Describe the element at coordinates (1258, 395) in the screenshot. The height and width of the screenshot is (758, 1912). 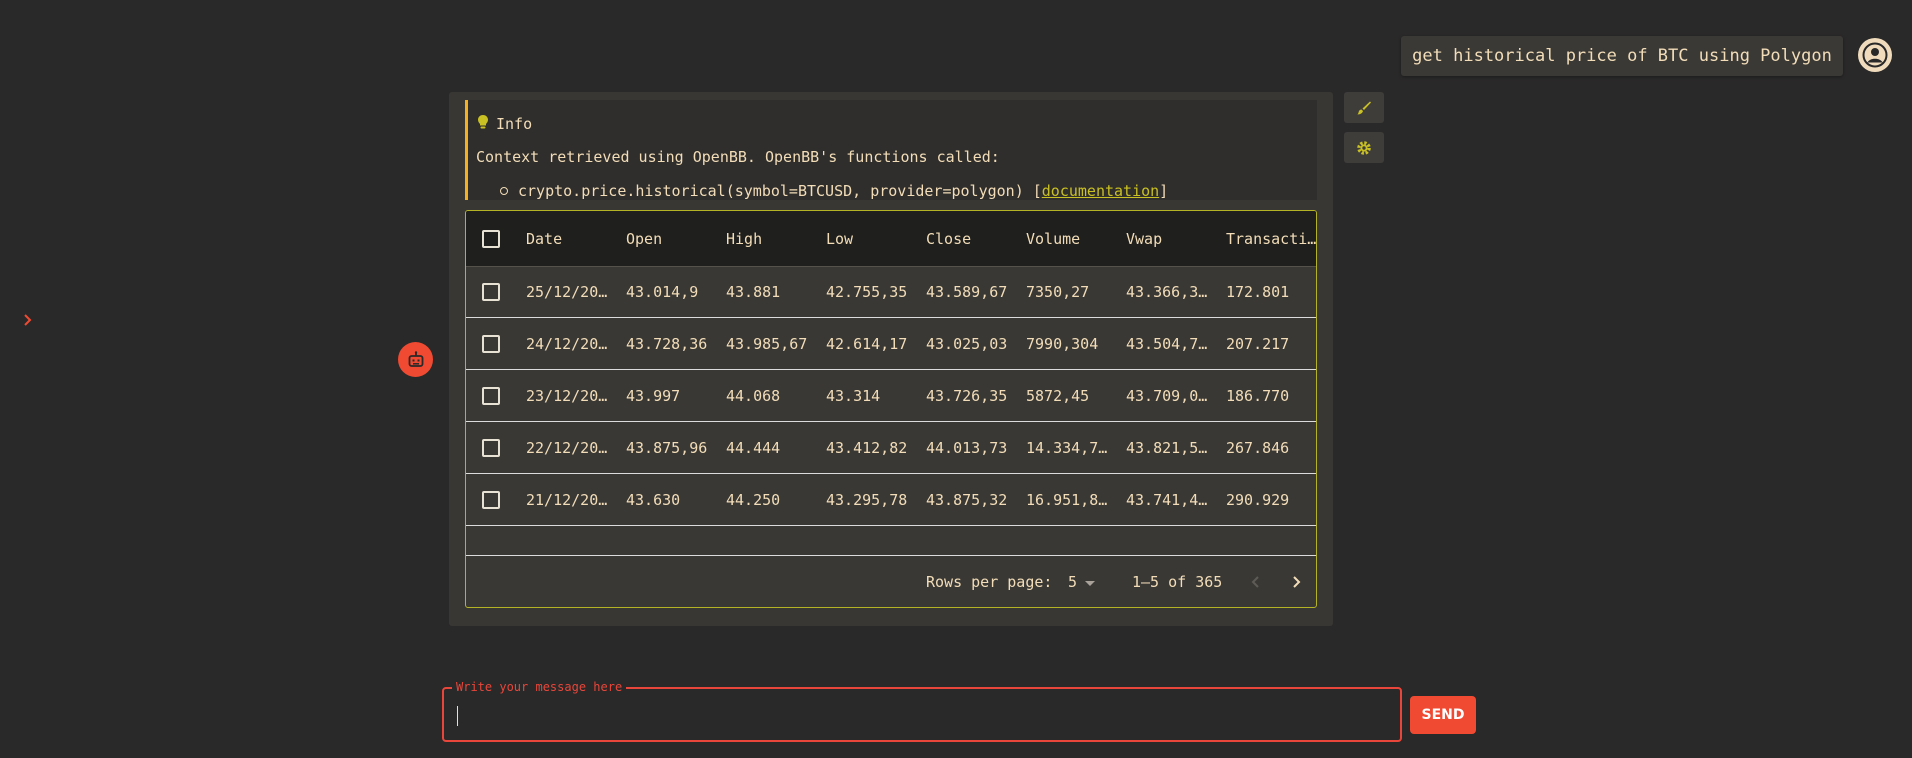
I see `table-cell: 186.770` at that location.